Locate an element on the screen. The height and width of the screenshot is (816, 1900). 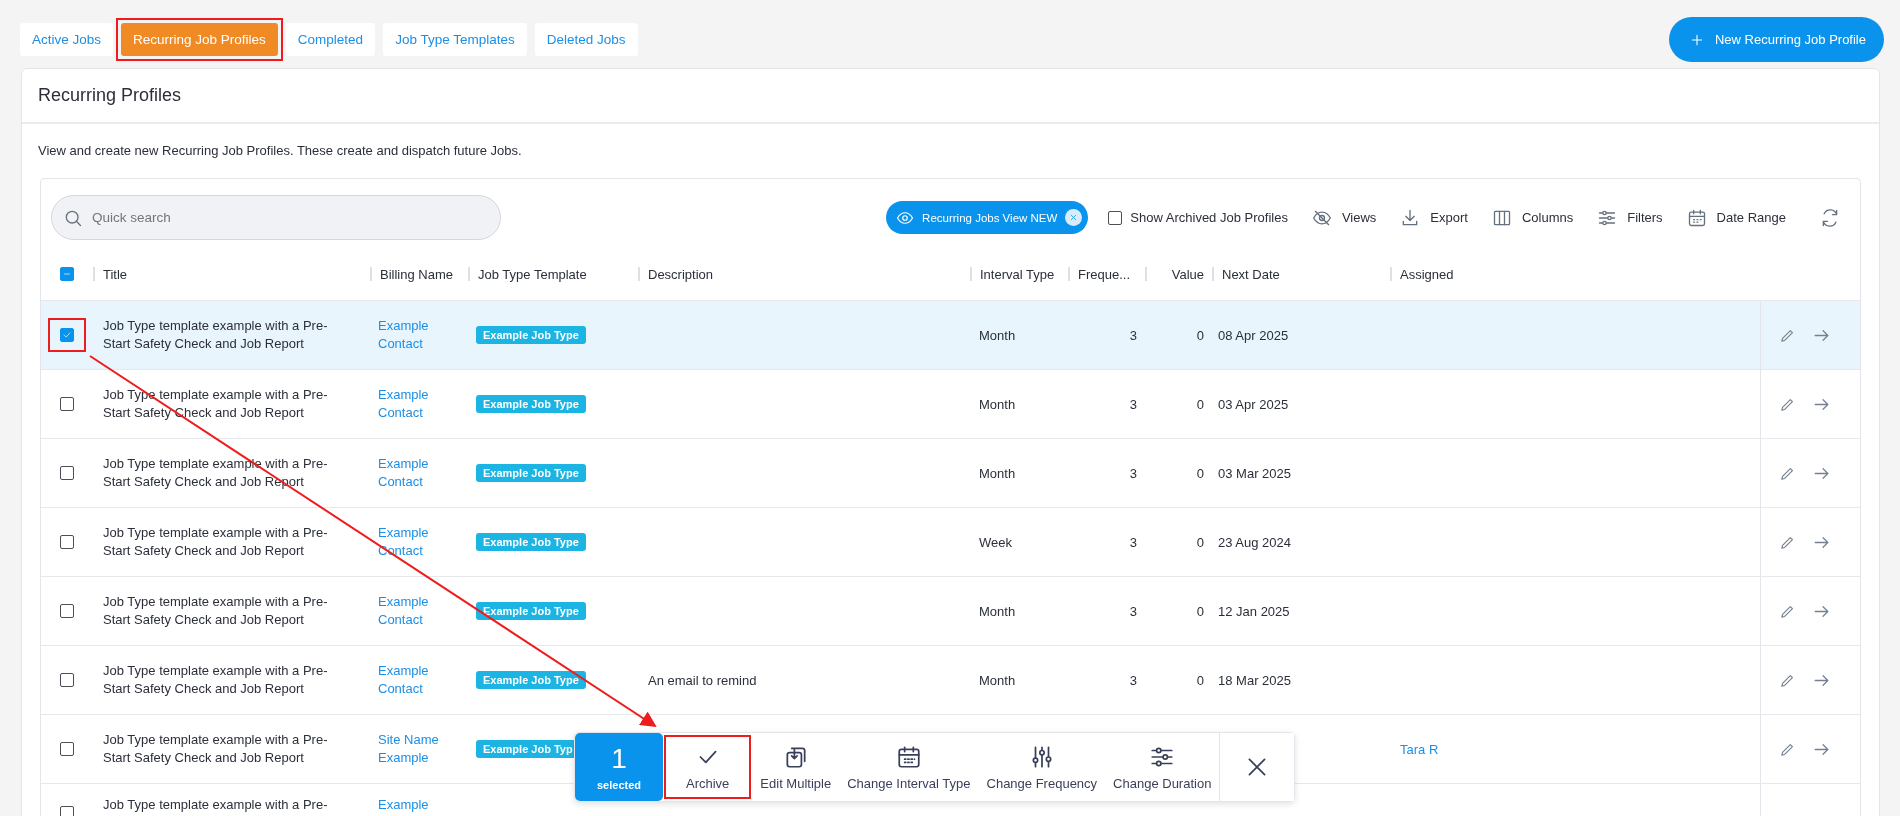
archived-label: Show Archived Job Profiles is located at coordinates (1209, 217).